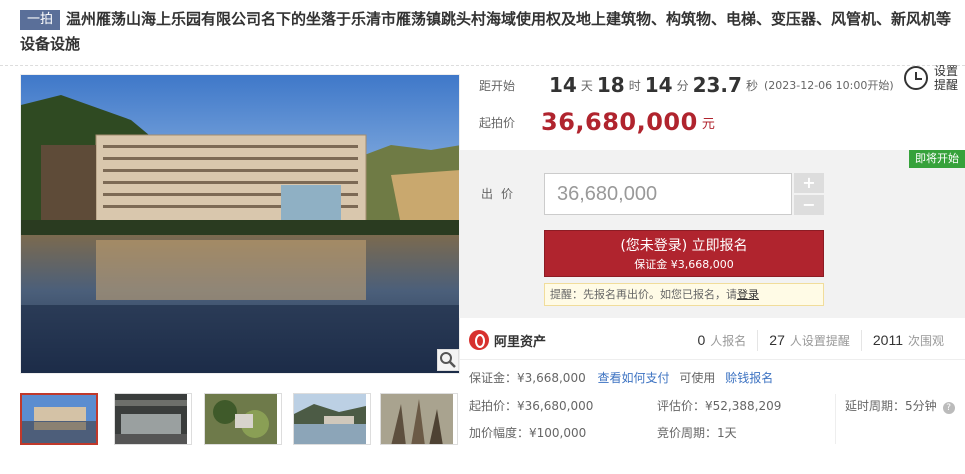 The image size is (965, 474). I want to click on reminders-label: 人设置提醒, so click(819, 341).